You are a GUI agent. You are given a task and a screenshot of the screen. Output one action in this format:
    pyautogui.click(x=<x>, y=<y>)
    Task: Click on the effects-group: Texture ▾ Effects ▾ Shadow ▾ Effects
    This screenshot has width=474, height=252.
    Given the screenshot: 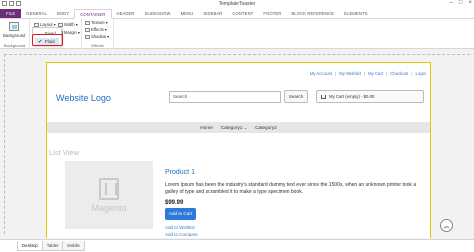 What is the action you would take?
    pyautogui.click(x=98, y=34)
    